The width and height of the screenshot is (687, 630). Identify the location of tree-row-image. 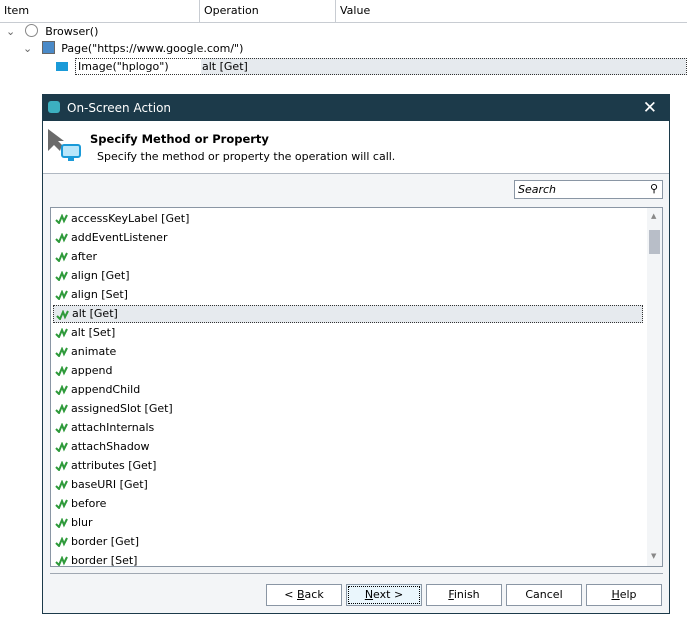
(63, 66).